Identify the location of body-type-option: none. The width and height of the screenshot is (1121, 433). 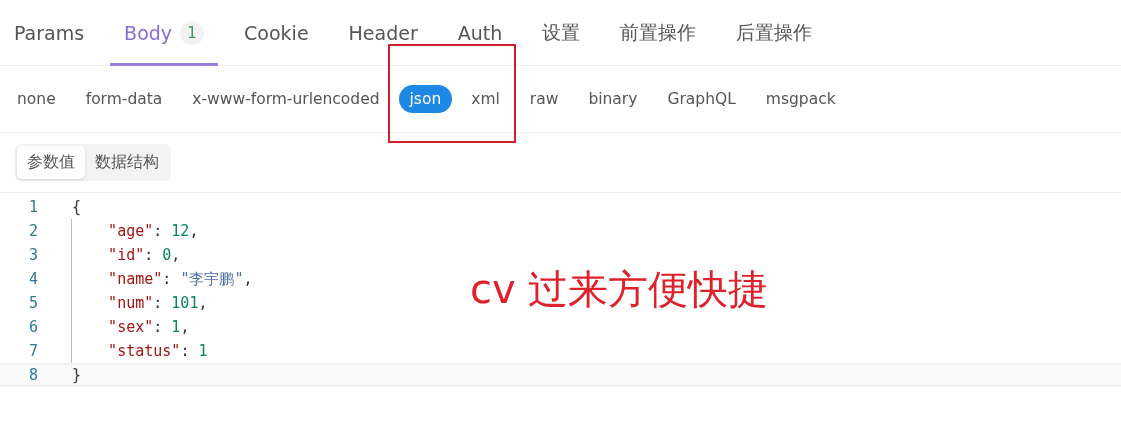
(36, 99).